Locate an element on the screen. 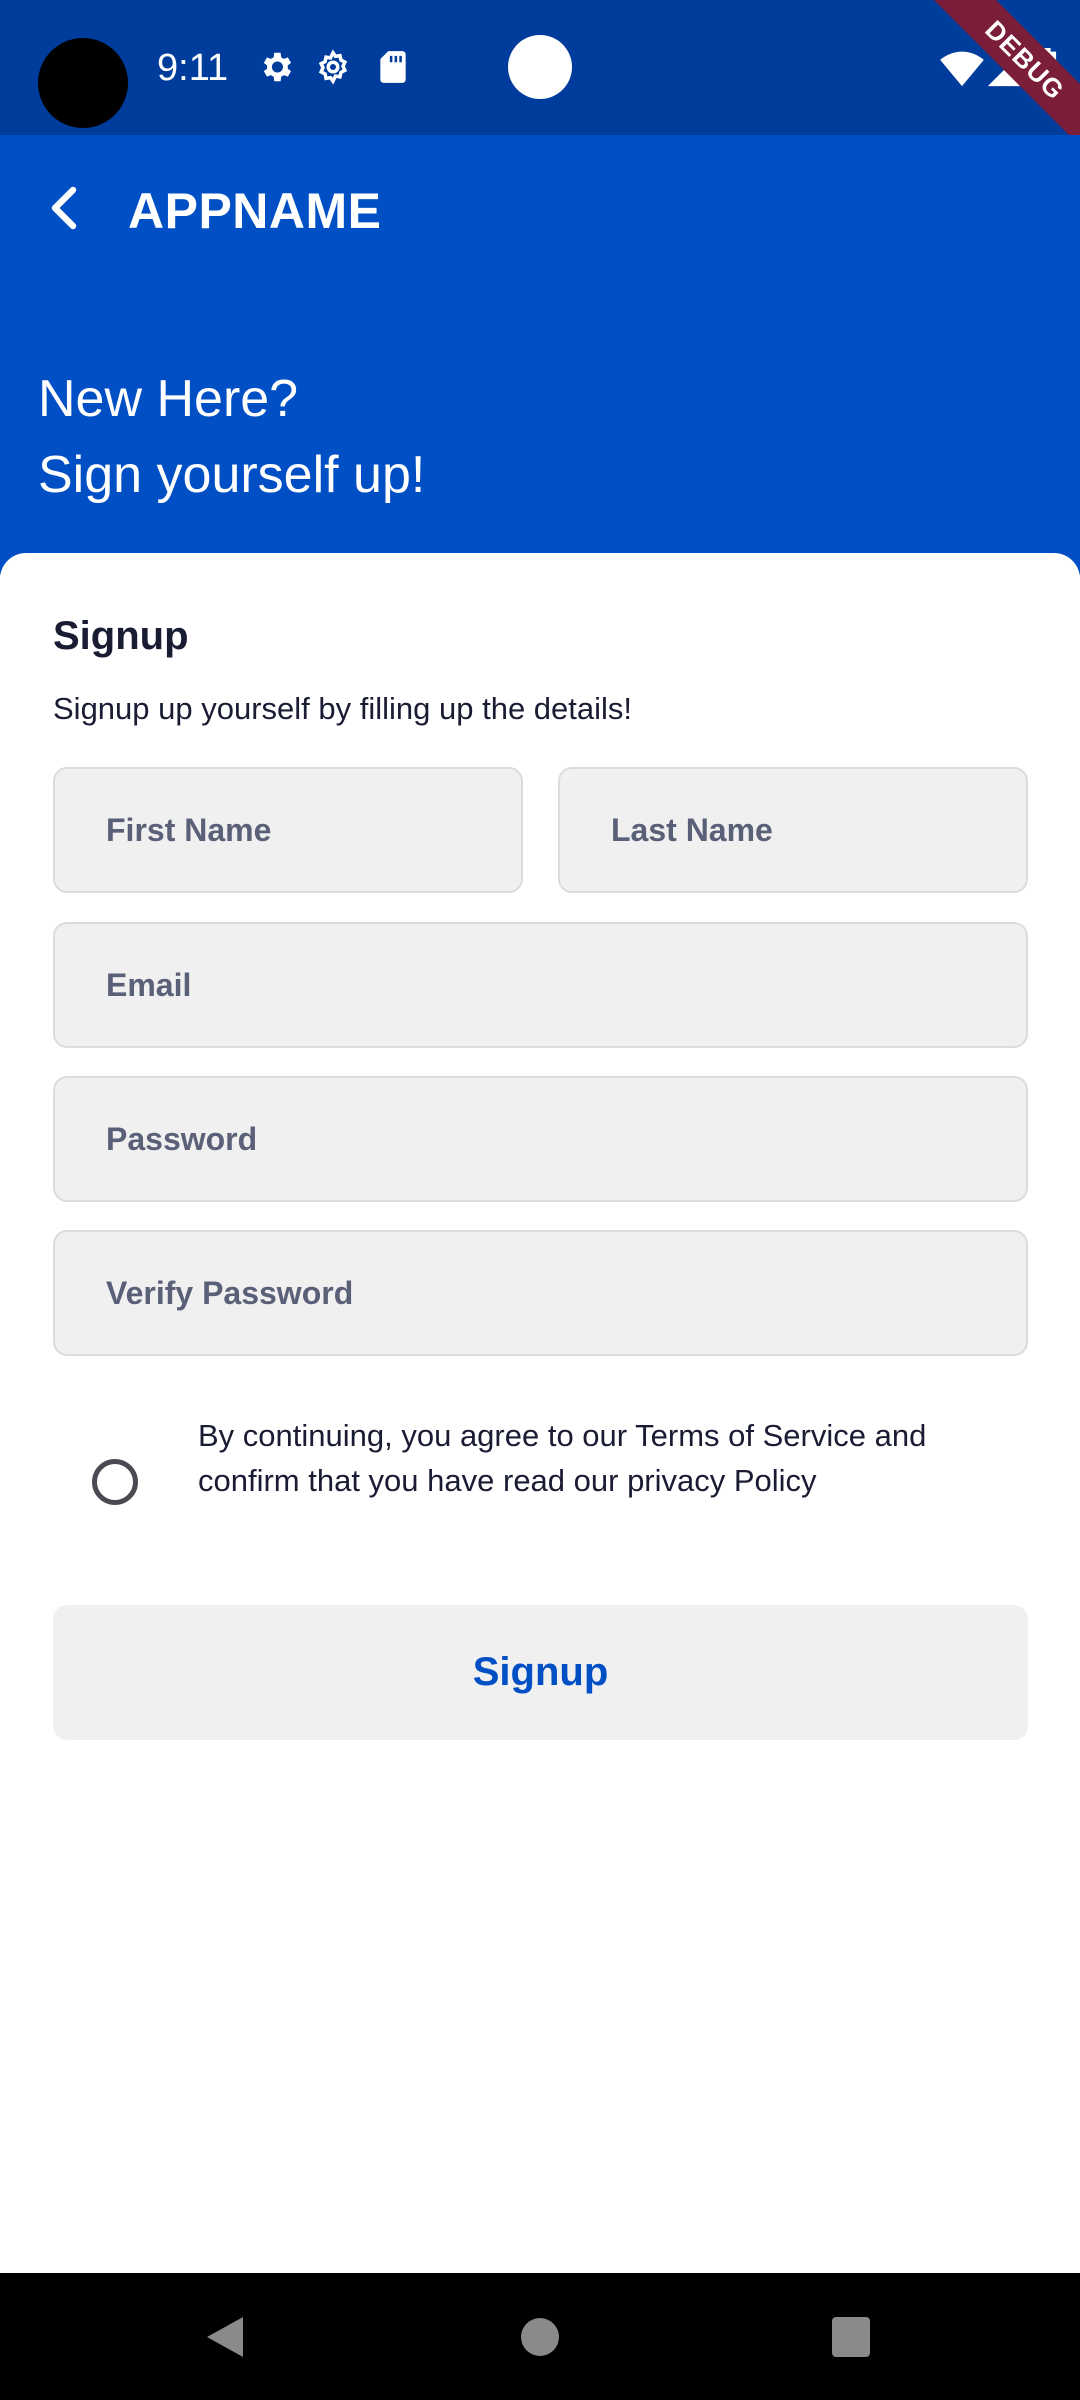 Image resolution: width=1080 pixels, height=2400 pixels. status-bar: 9:11 DEBUG is located at coordinates (540, 82).